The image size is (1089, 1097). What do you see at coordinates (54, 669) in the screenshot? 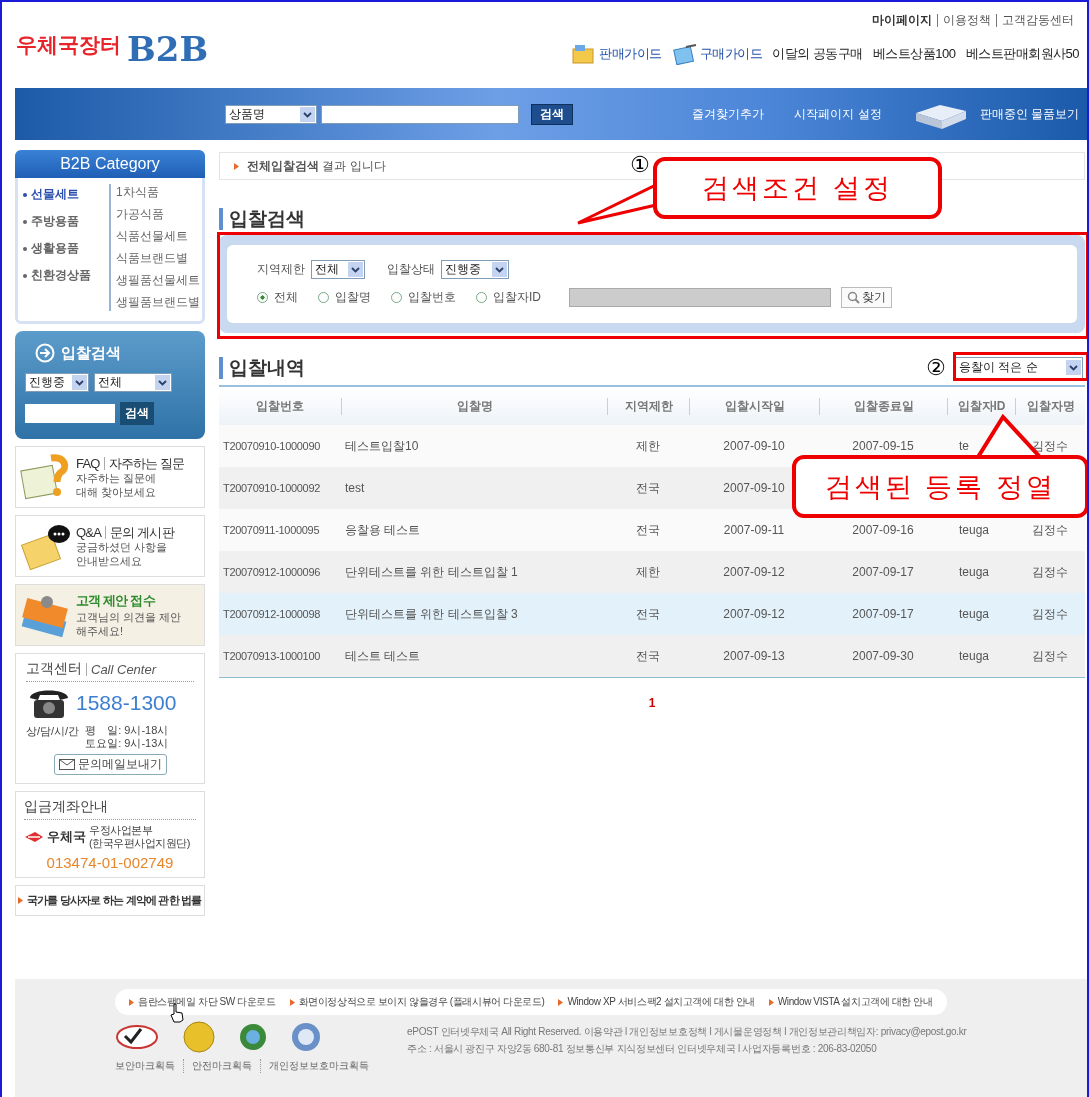
I see `panel-title: 고객센터` at bounding box center [54, 669].